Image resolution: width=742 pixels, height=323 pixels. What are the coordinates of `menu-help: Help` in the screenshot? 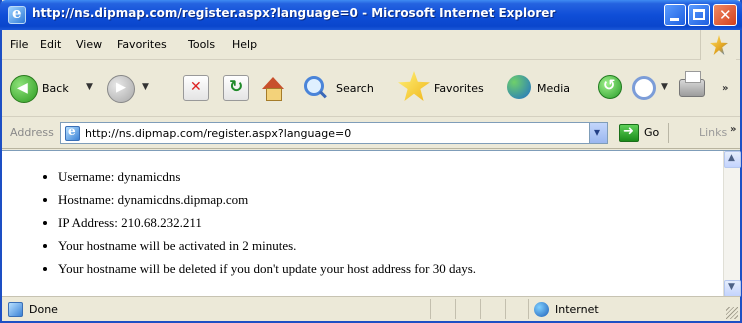 It's located at (244, 44).